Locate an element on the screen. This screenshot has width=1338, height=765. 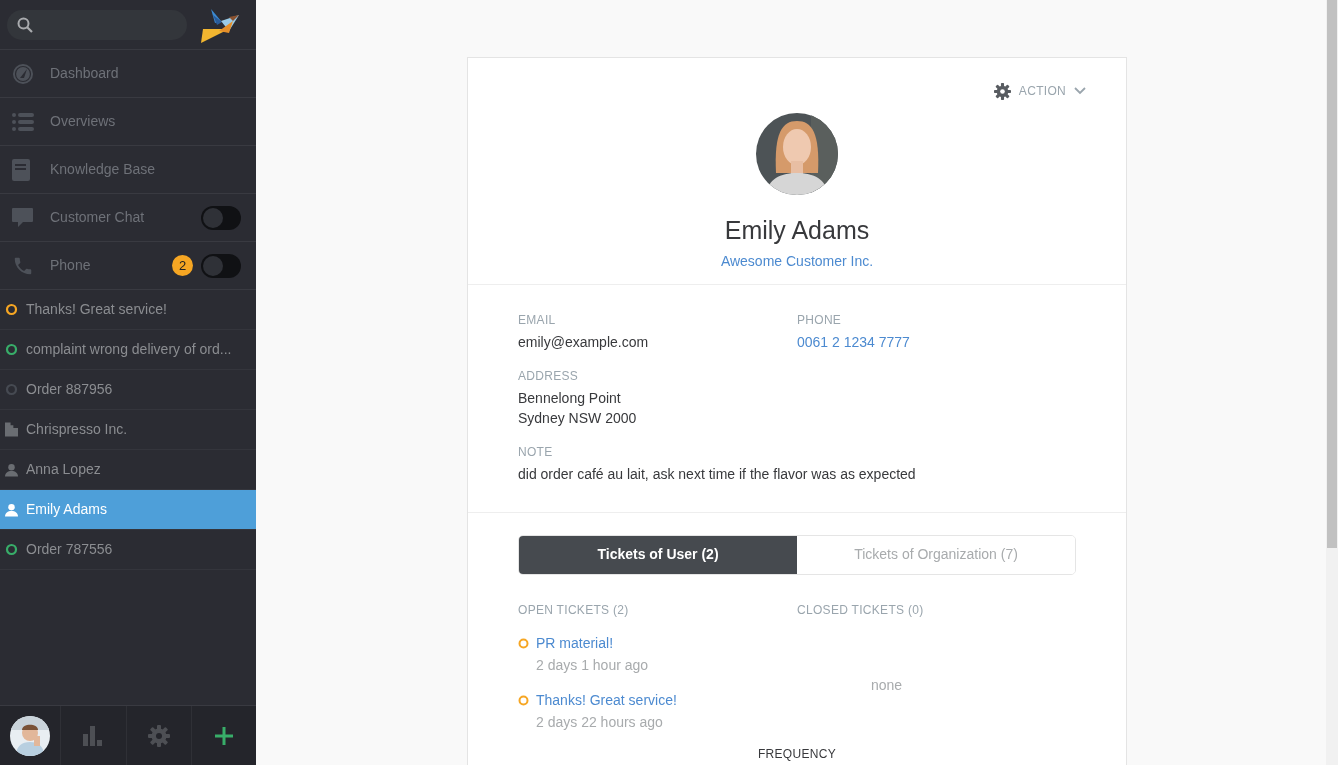
count-badge: 2 is located at coordinates (182, 265).